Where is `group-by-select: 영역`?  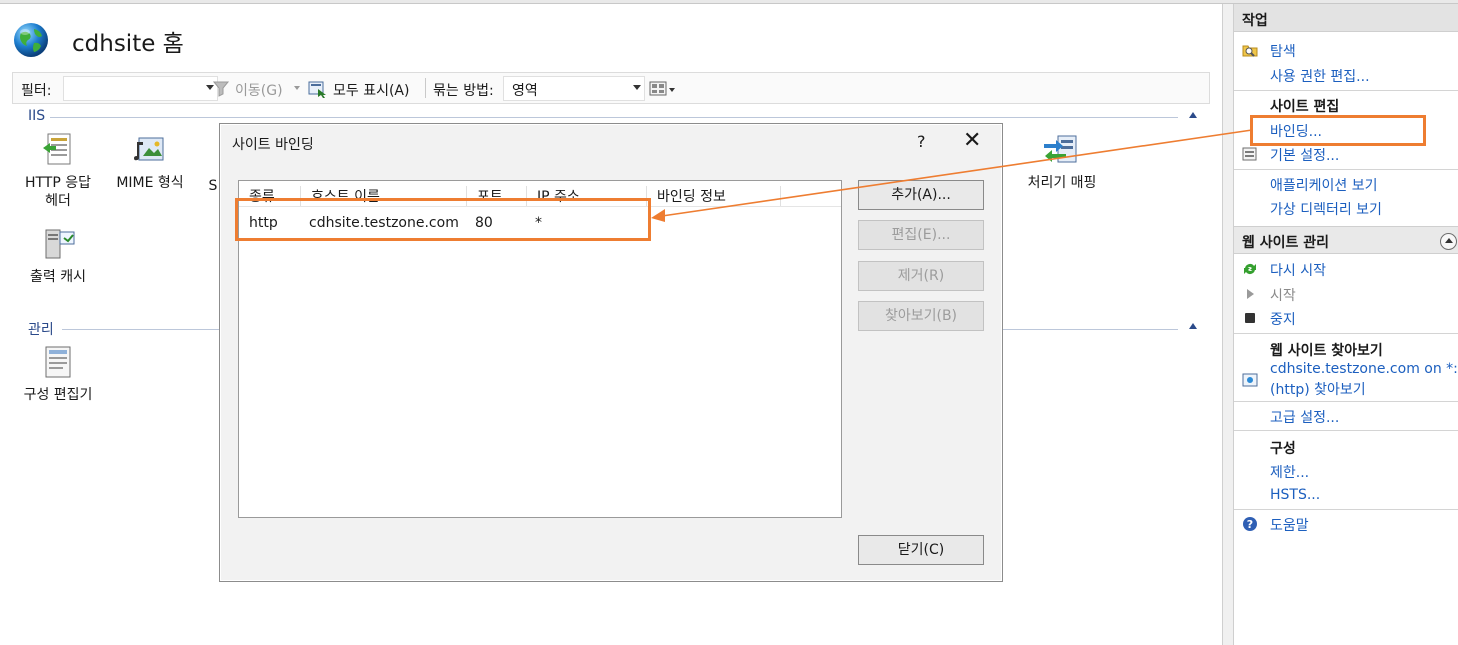 group-by-select: 영역 is located at coordinates (574, 88).